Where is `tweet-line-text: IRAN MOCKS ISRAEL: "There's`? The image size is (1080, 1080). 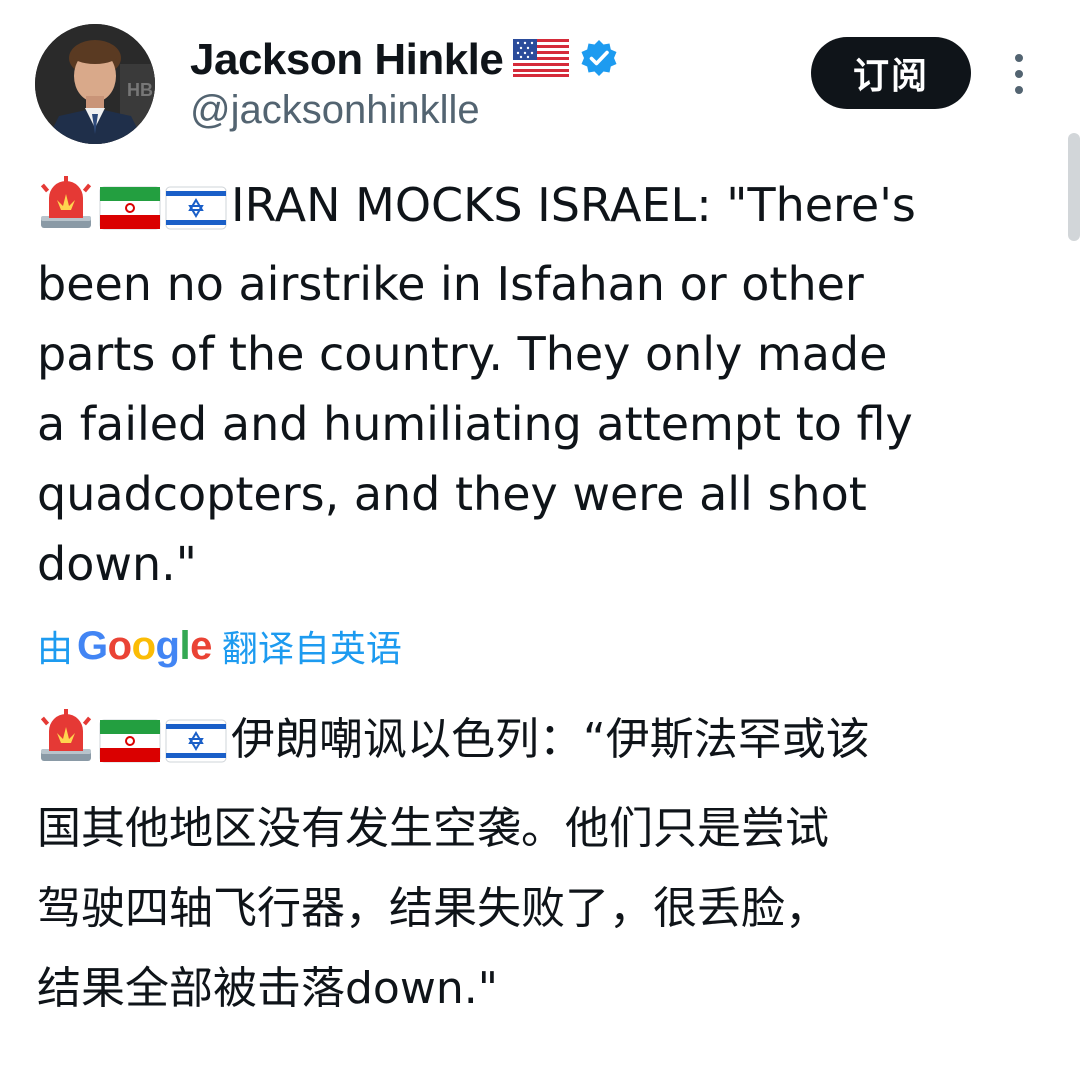 tweet-line-text: IRAN MOCKS ISRAEL: "There's is located at coordinates (573, 205).